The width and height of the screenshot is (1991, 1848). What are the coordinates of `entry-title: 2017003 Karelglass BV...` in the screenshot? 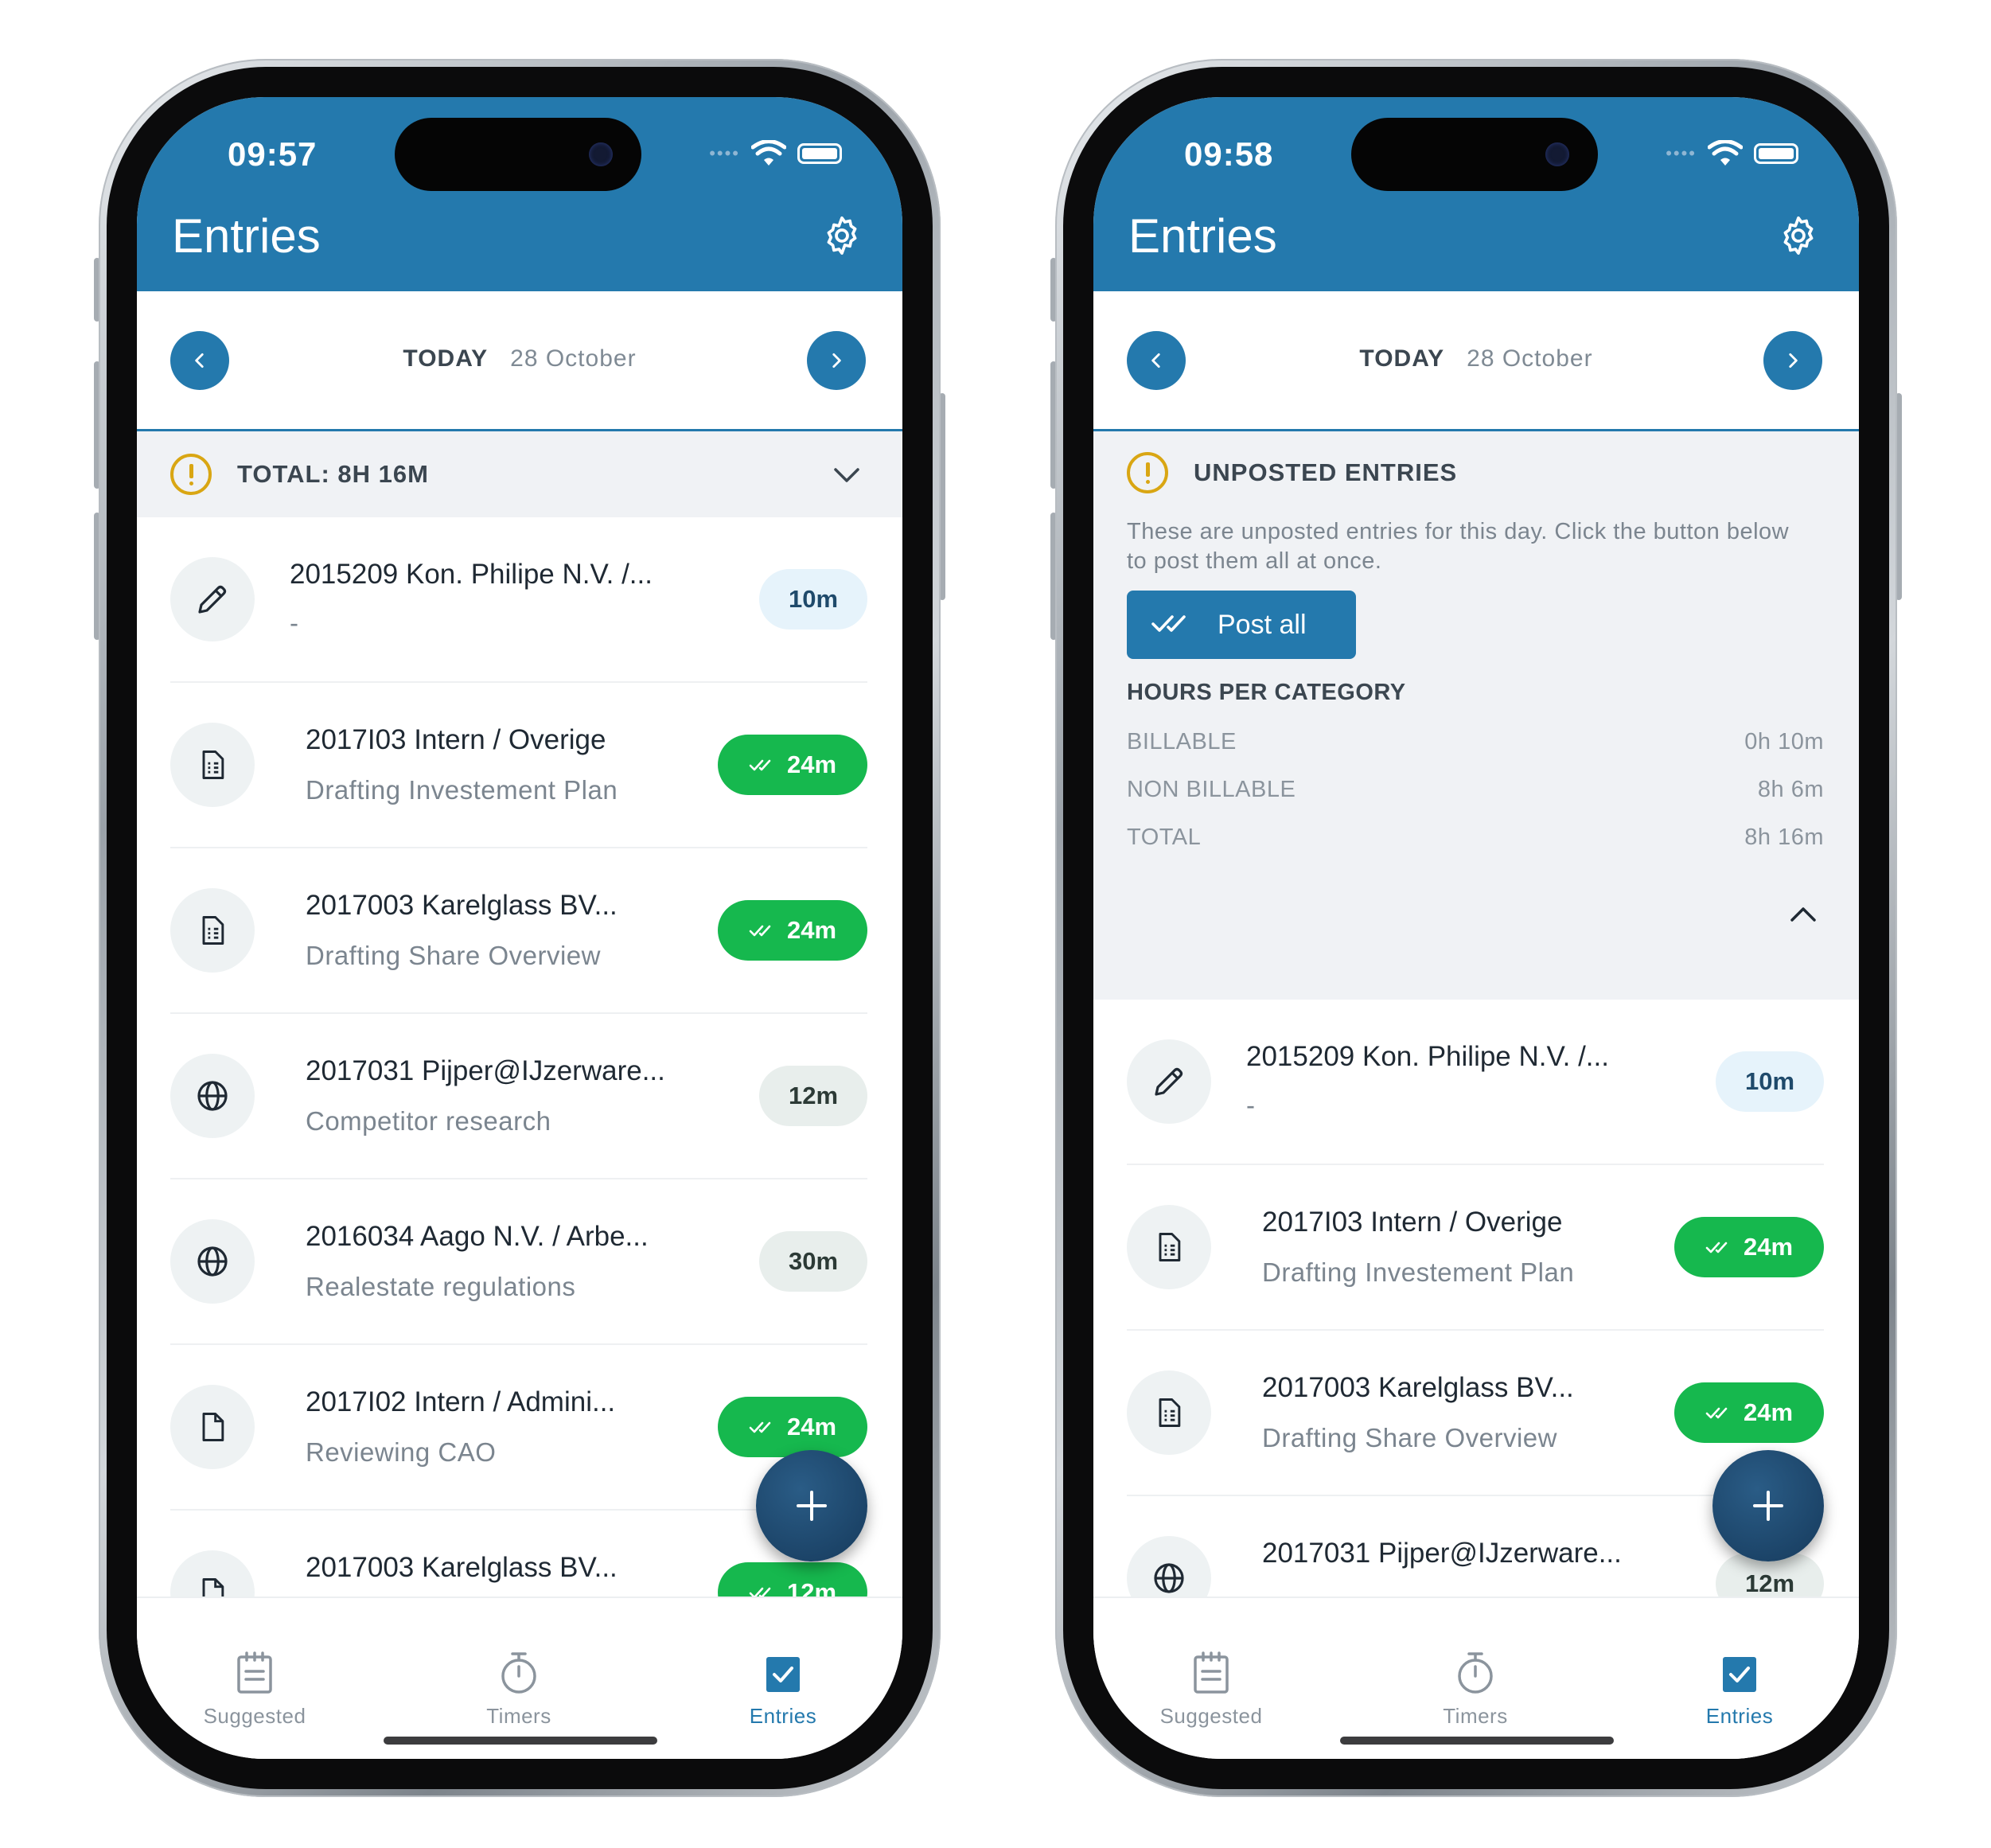 It's located at (1418, 1387).